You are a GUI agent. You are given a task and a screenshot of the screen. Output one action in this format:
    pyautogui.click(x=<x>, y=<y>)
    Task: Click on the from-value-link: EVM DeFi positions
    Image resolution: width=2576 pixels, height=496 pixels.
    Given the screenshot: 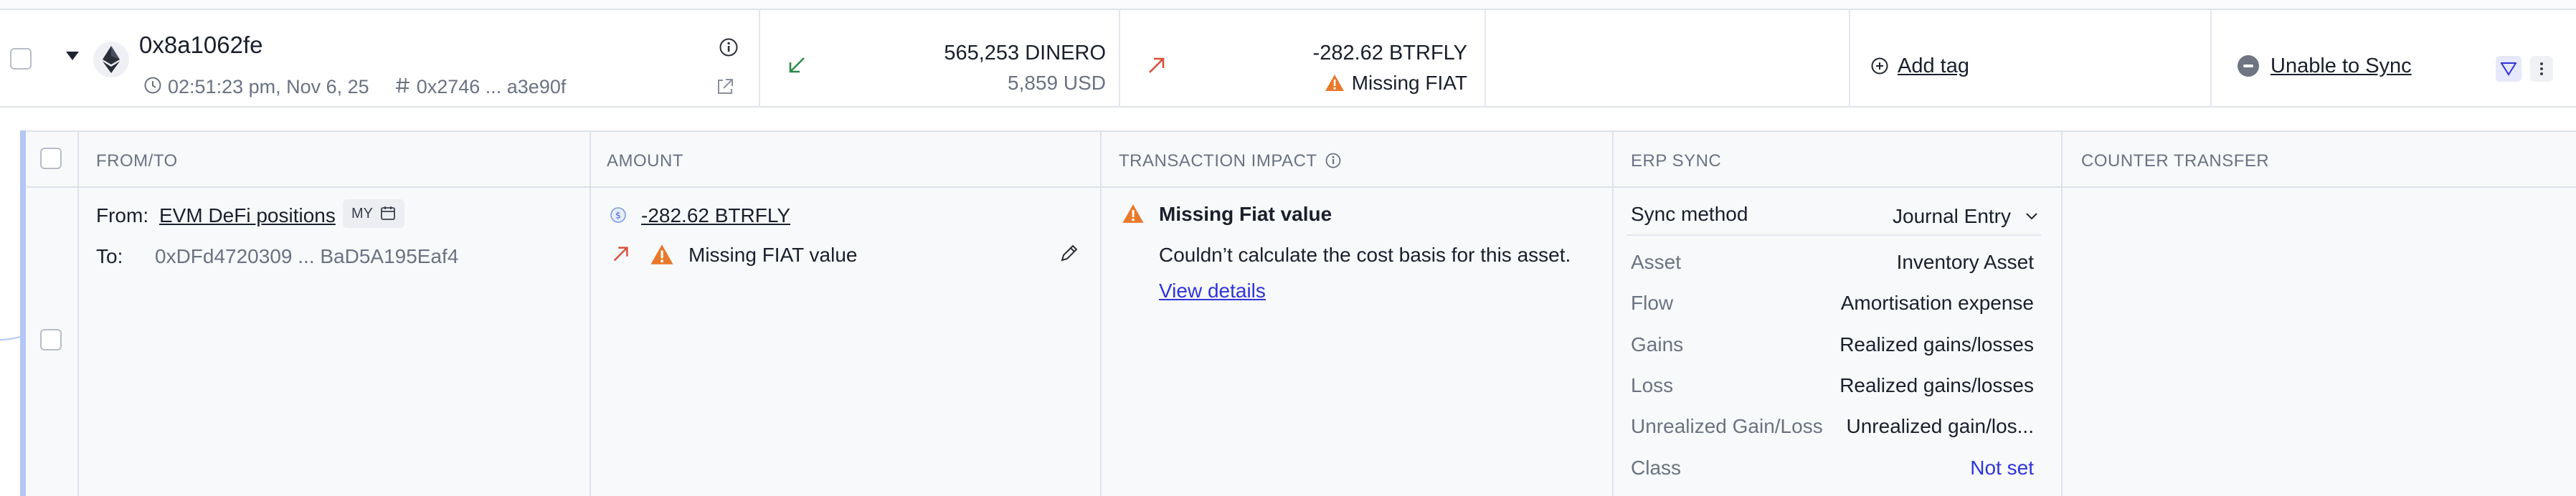 What is the action you would take?
    pyautogui.click(x=247, y=215)
    